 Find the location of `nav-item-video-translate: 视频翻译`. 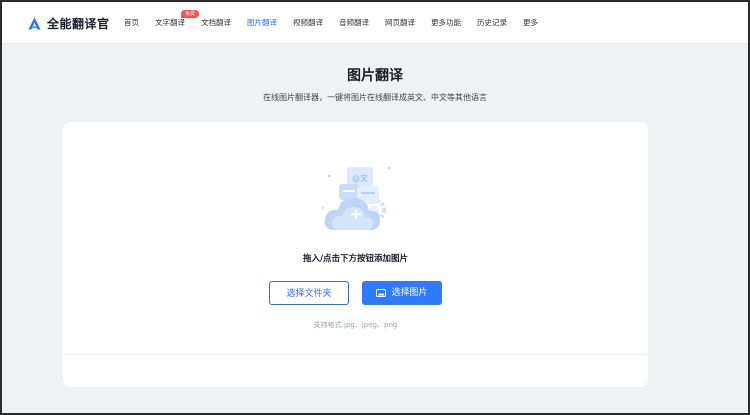

nav-item-video-translate: 视频翻译 is located at coordinates (308, 22).